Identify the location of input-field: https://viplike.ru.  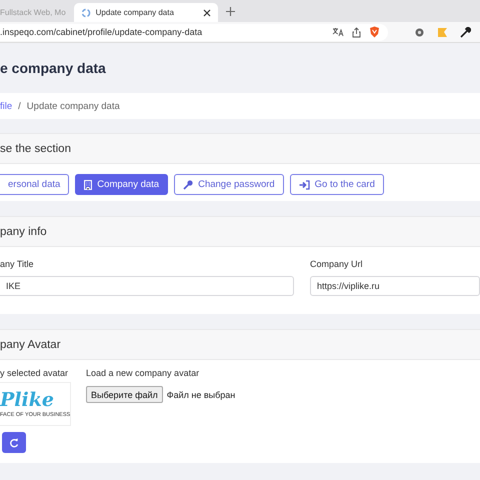
(395, 286).